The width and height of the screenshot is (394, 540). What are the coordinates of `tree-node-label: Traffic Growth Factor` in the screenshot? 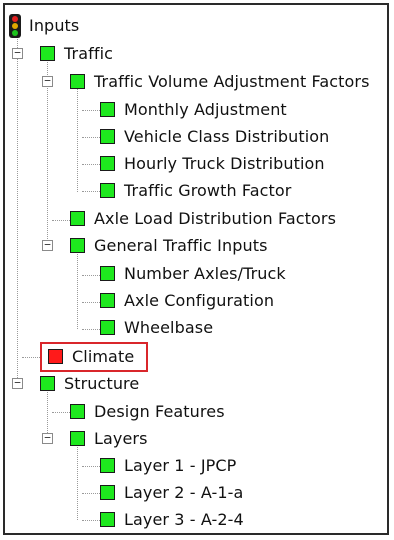 It's located at (208, 190).